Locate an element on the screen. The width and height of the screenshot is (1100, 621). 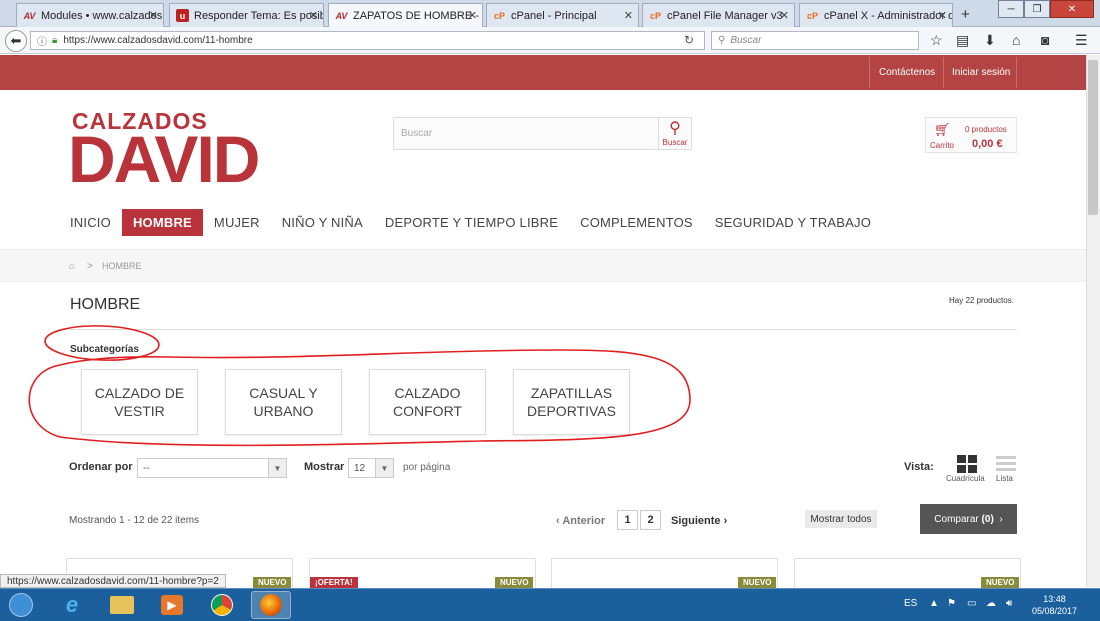
language-indicator: ES is located at coordinates (910, 603).